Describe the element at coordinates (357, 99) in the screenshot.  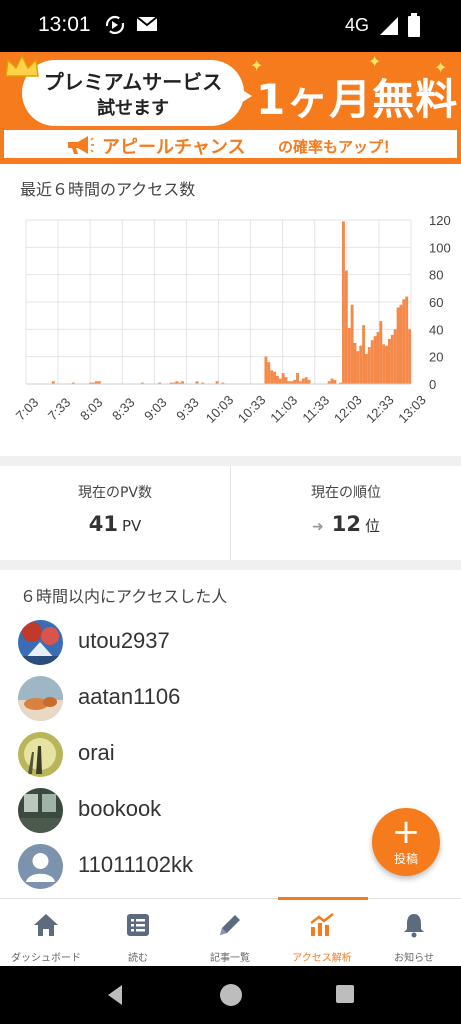
I see `banner-free-text: 1ヶ月無料` at that location.